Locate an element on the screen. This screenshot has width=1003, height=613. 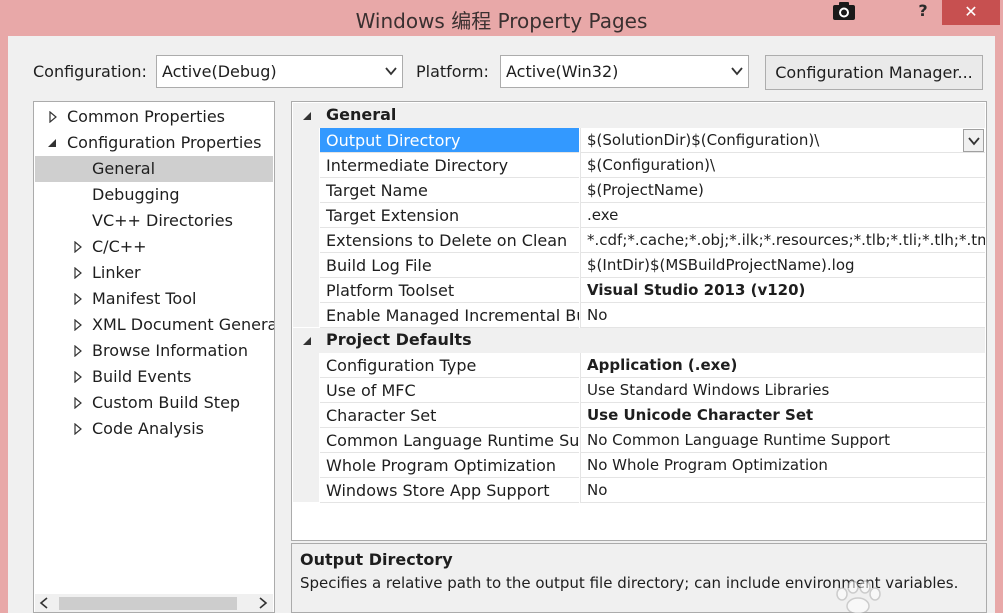
property-name-cell: Build Log File is located at coordinates (449, 265).